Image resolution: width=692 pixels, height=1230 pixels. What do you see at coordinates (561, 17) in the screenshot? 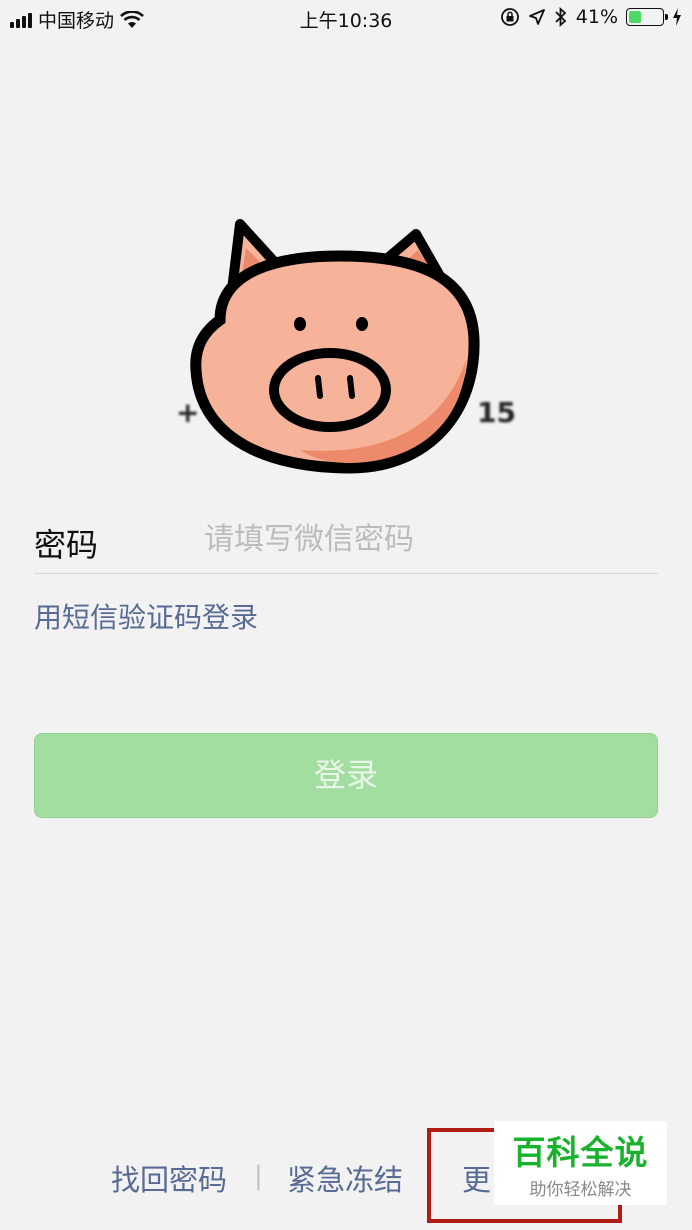
I see `bluetooth-icon` at bounding box center [561, 17].